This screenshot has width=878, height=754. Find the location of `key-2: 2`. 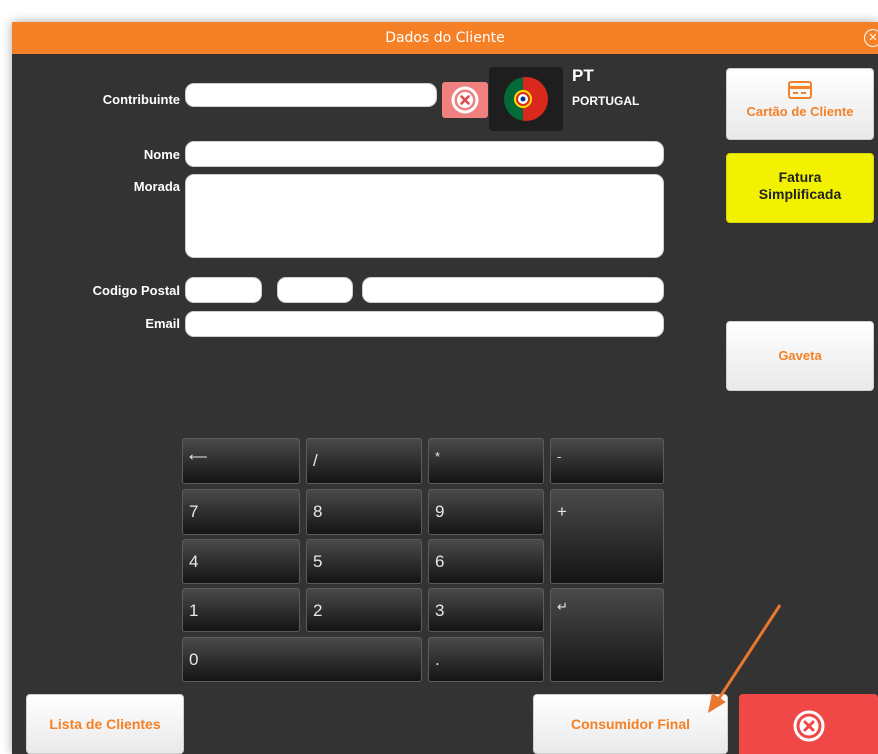

key-2: 2 is located at coordinates (364, 610).